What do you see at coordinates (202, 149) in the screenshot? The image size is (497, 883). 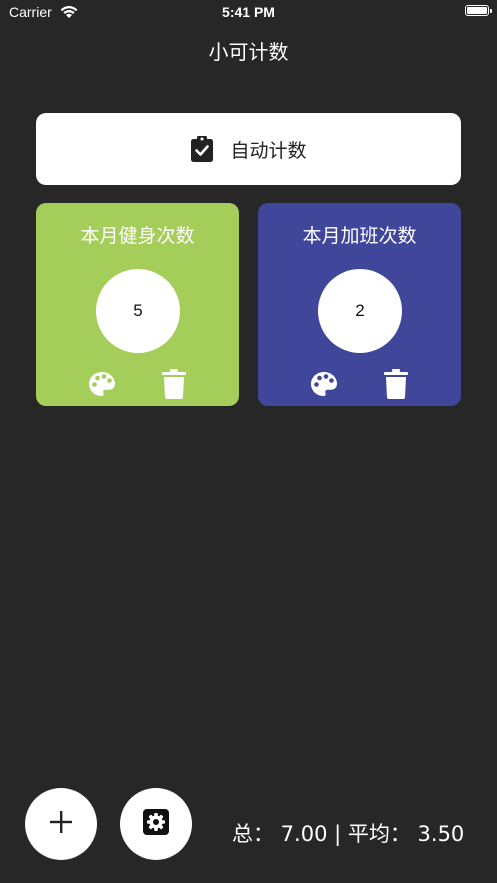 I see `clipboard-check-icon` at bounding box center [202, 149].